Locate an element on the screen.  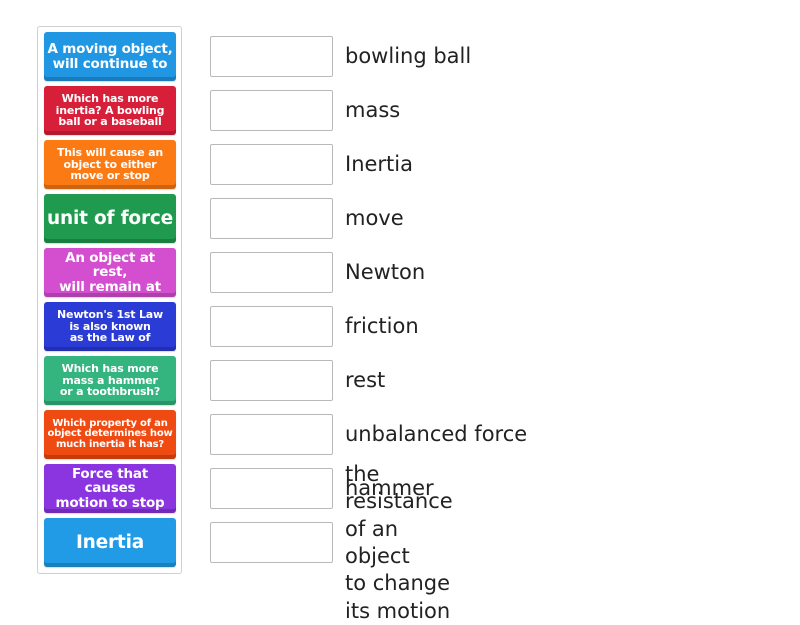
answer-label: unbalanced force is located at coordinates (436, 434).